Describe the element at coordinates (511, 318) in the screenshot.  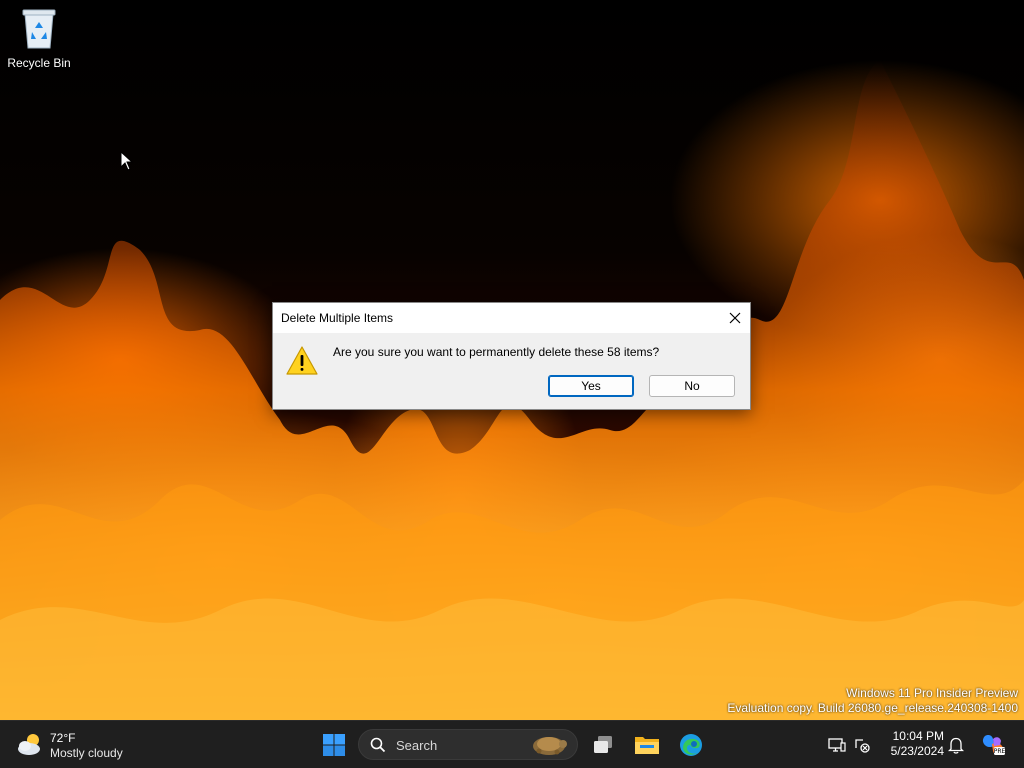
I see `dialog-titlebar: Delete Multiple Items` at that location.